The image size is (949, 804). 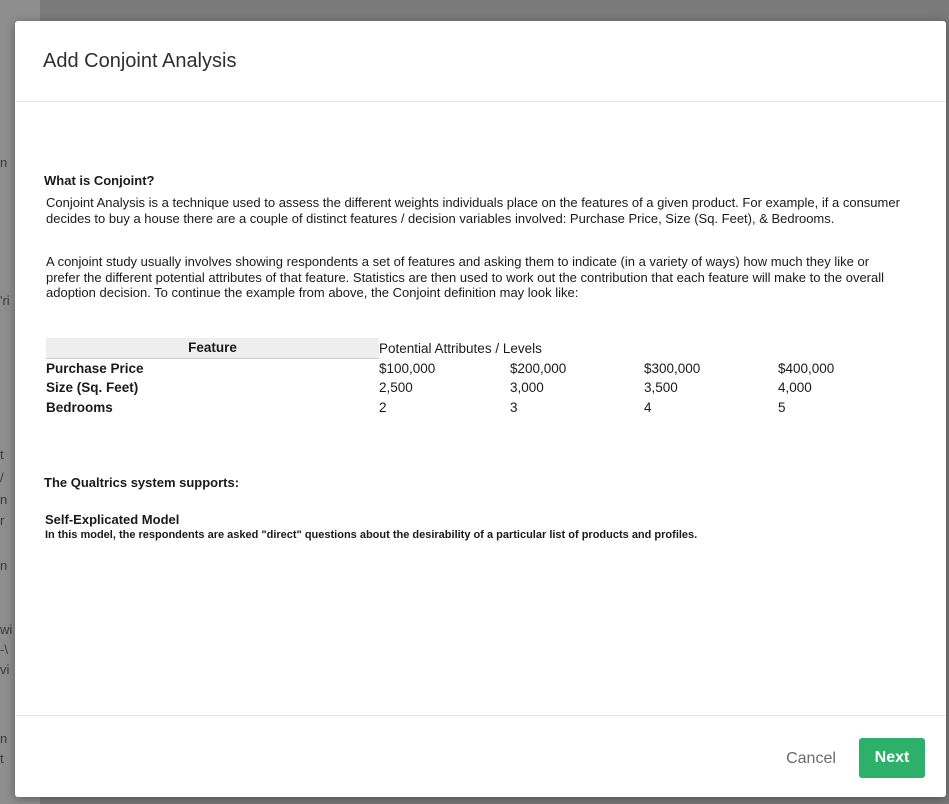 I want to click on table-row: Bedrooms 2 3 4 5, so click(x=462, y=408).